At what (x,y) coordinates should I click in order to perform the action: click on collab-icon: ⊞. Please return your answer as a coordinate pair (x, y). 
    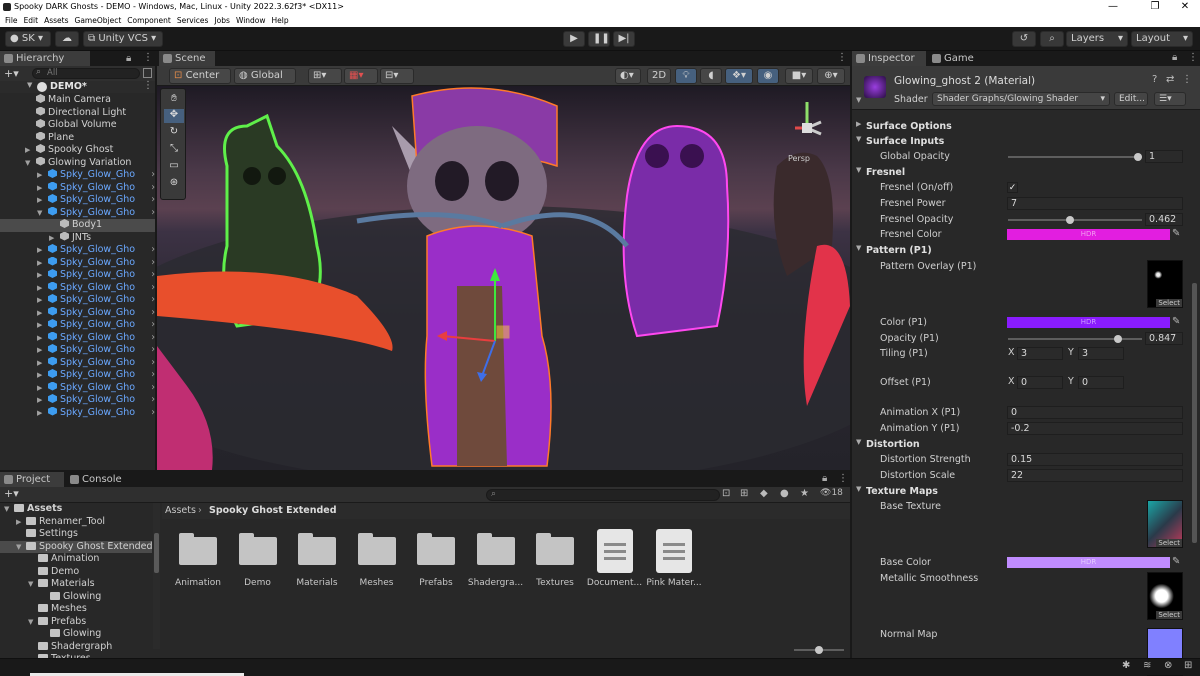
    Looking at the image, I should click on (1188, 665).